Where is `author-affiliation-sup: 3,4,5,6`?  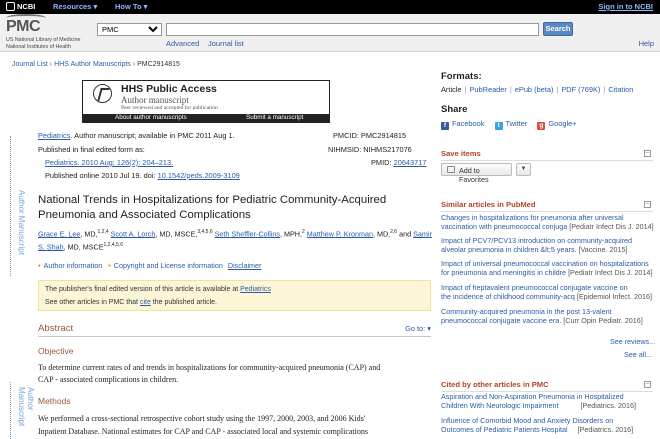
author-affiliation-sup: 3,4,5,6 is located at coordinates (204, 232).